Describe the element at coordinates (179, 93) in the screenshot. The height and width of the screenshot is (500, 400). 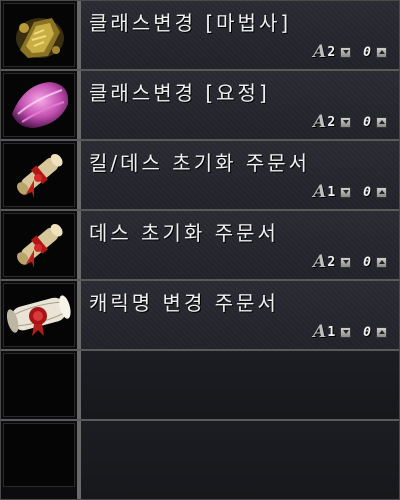
I see `item-name: 클래스변경 [요정]` at that location.